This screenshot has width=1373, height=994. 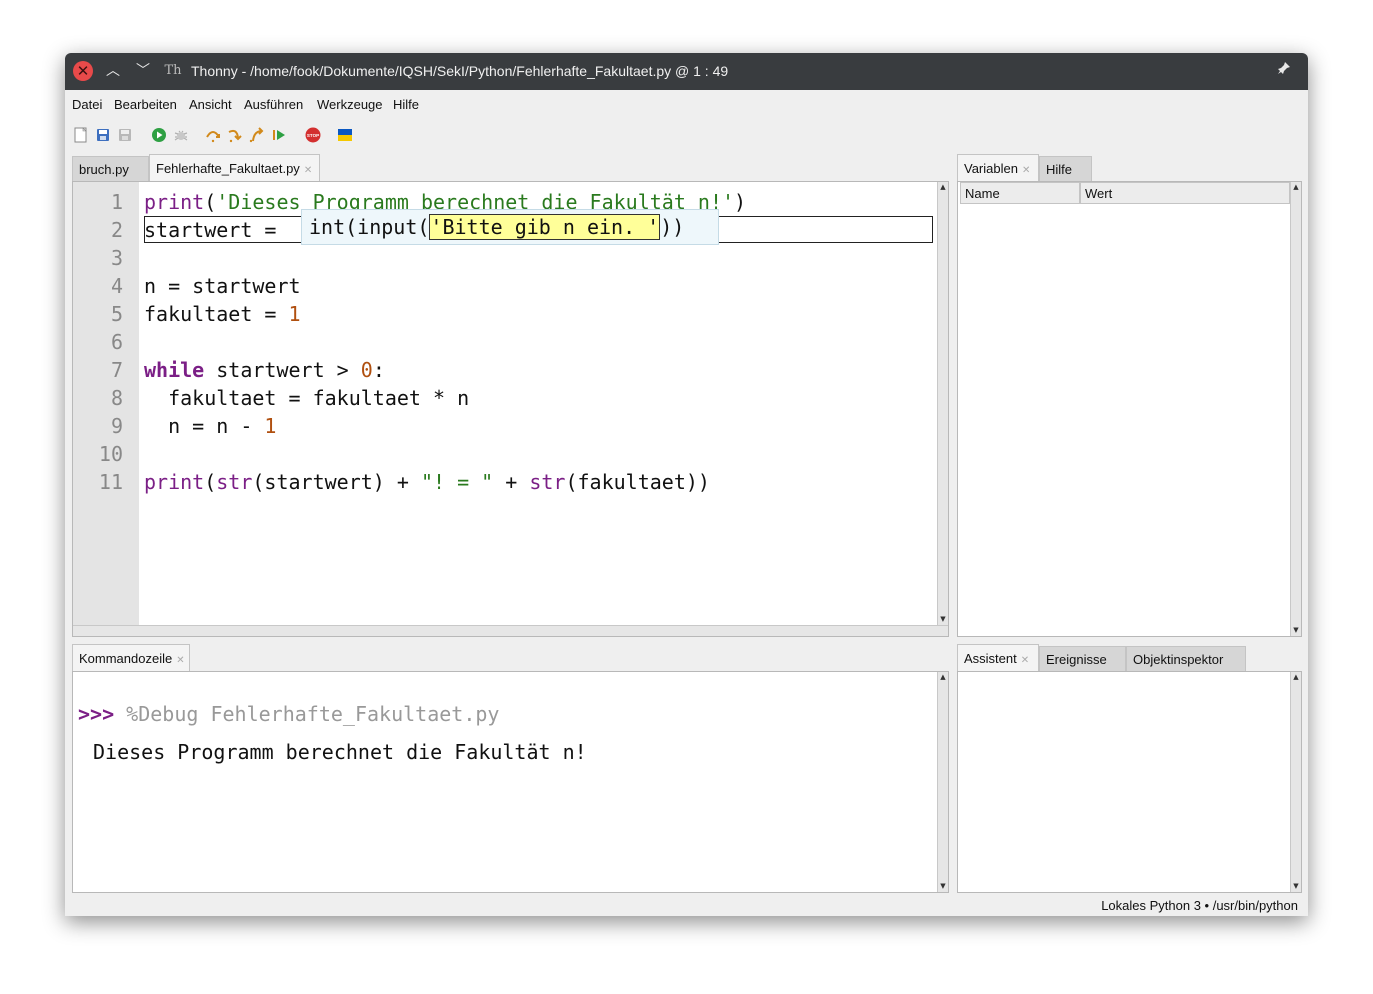 What do you see at coordinates (1129, 782) in the screenshot?
I see `assistant-panel: ▲ ▼` at bounding box center [1129, 782].